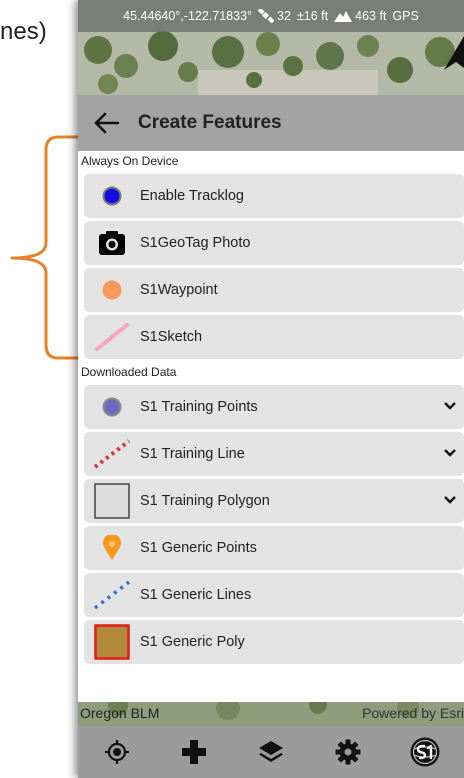  I want to click on settings-icon, so click(348, 752).